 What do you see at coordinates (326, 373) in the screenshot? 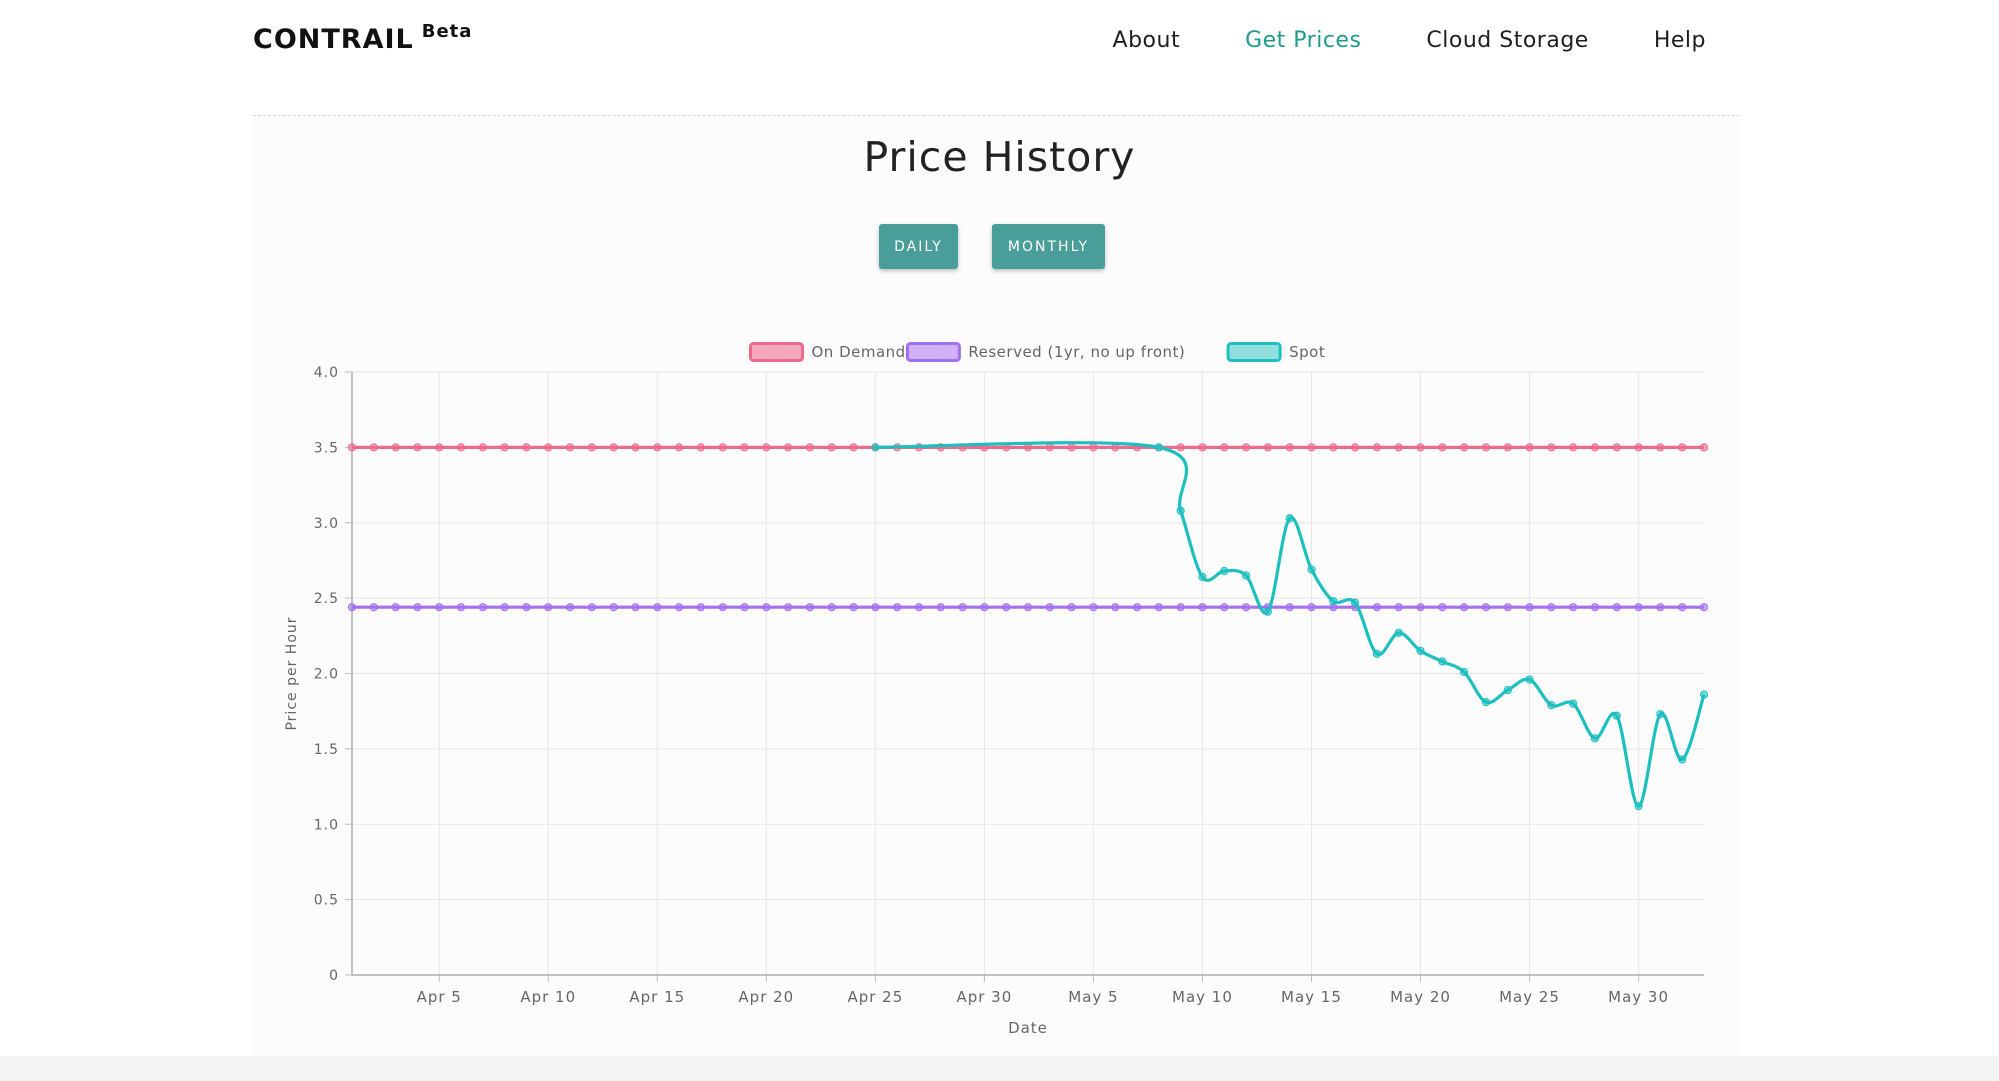
I see `y-tick-label: 4.0` at bounding box center [326, 373].